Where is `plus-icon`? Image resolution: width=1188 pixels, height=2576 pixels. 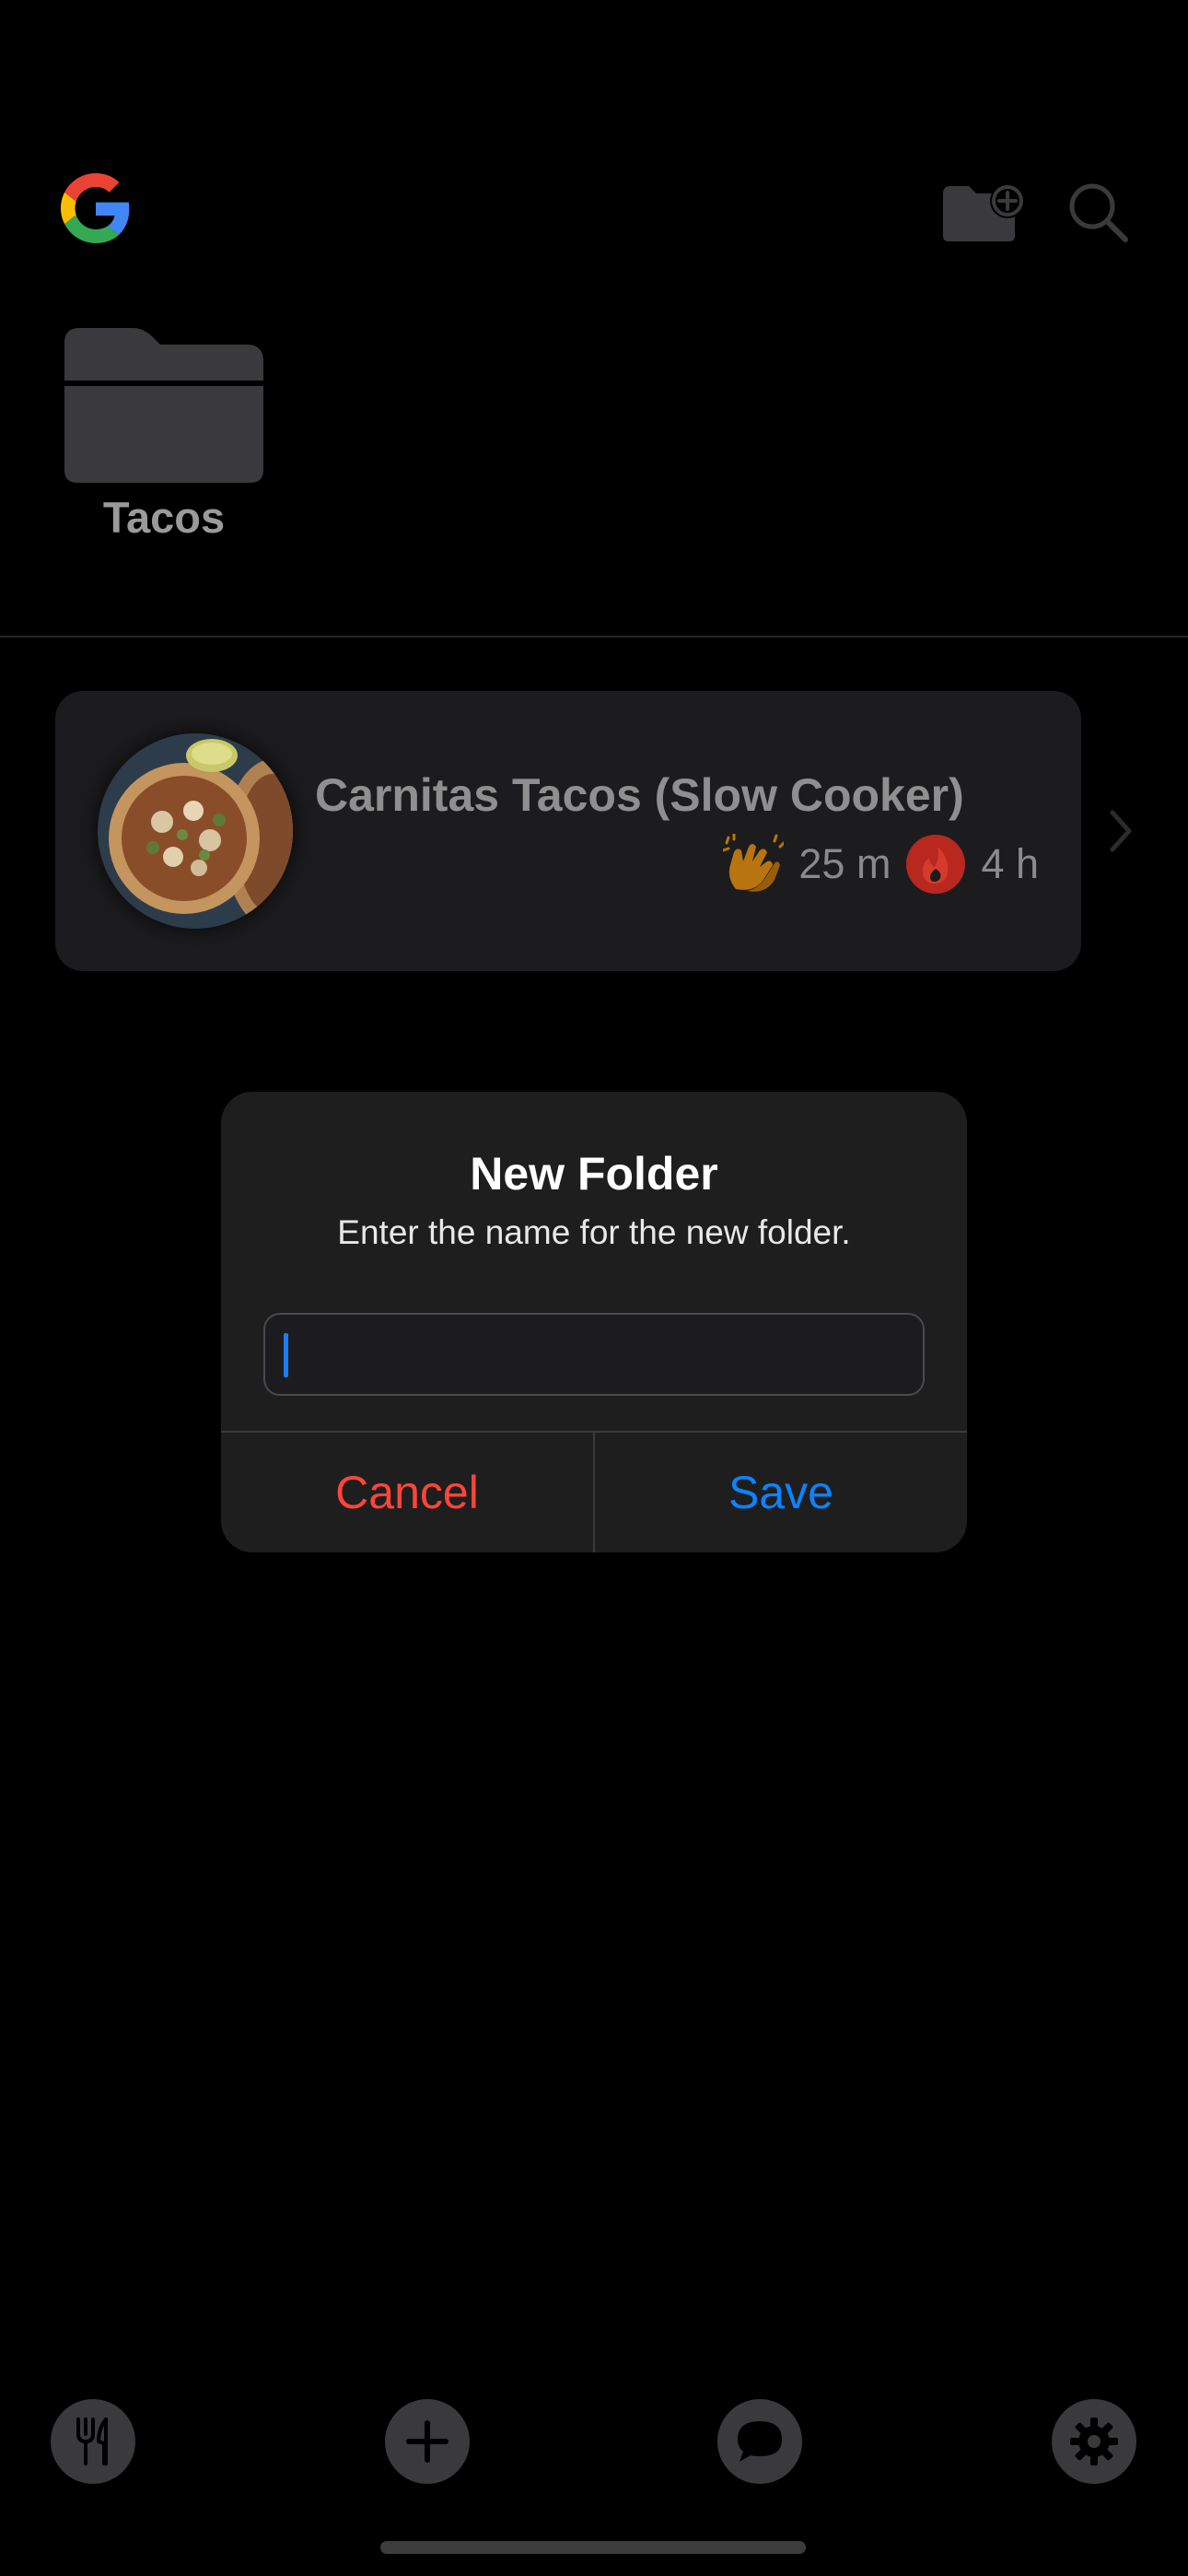 plus-icon is located at coordinates (427, 2441).